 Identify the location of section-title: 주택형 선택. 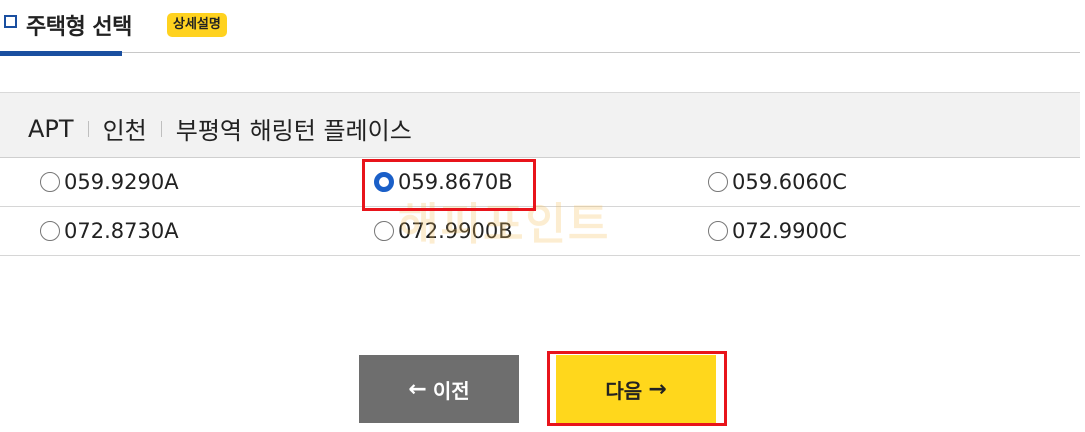
(79, 27).